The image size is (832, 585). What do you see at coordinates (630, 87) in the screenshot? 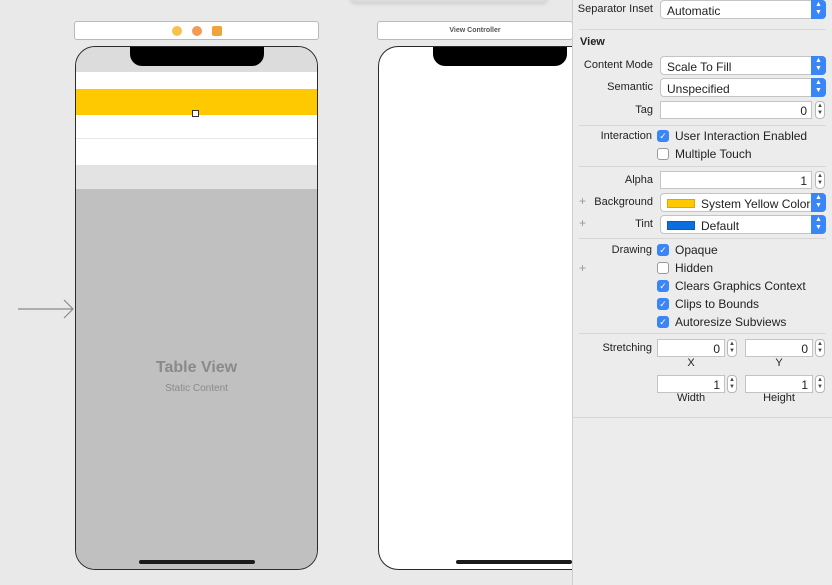
I see `semantic-label: Semantic` at bounding box center [630, 87].